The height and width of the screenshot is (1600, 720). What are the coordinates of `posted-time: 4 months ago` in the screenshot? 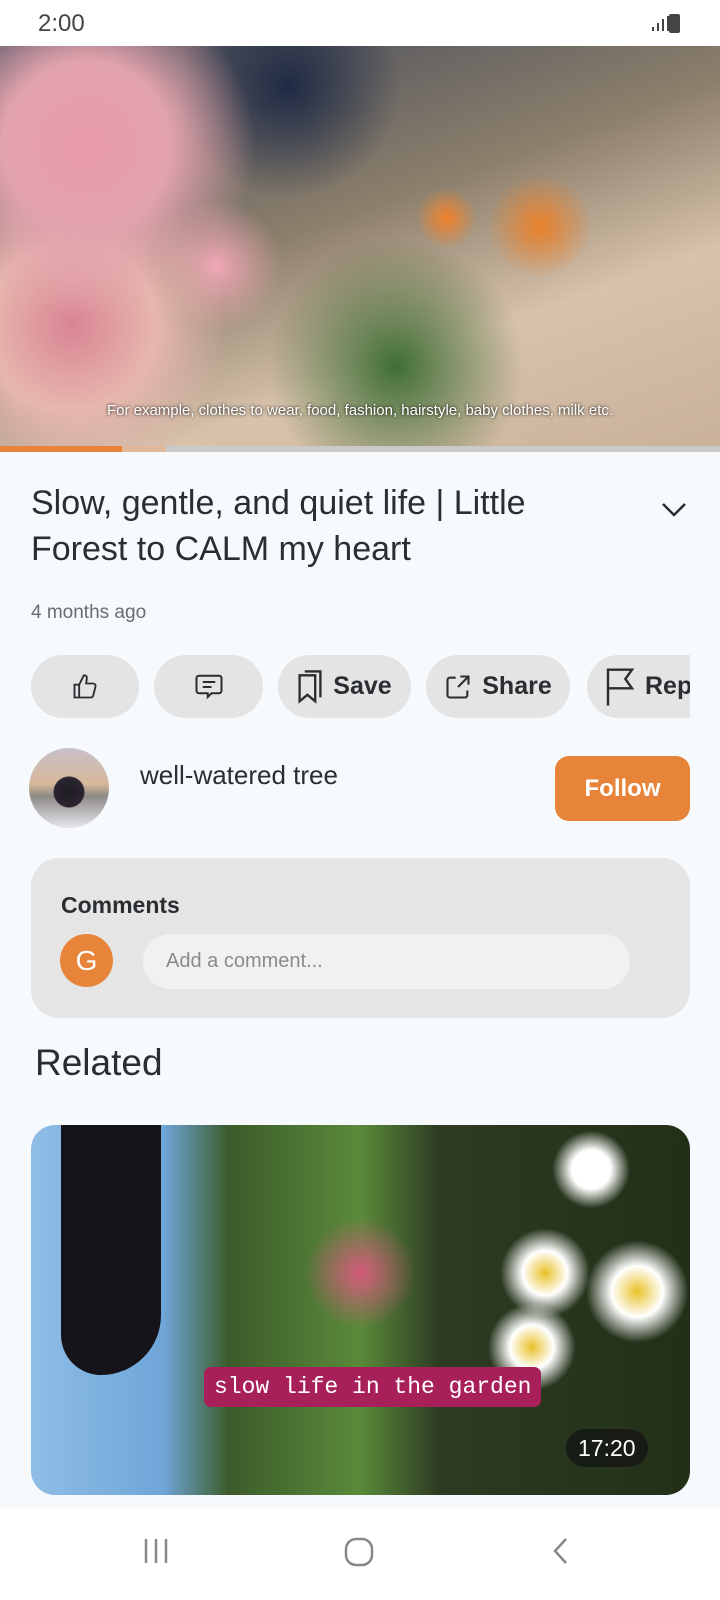 It's located at (89, 612).